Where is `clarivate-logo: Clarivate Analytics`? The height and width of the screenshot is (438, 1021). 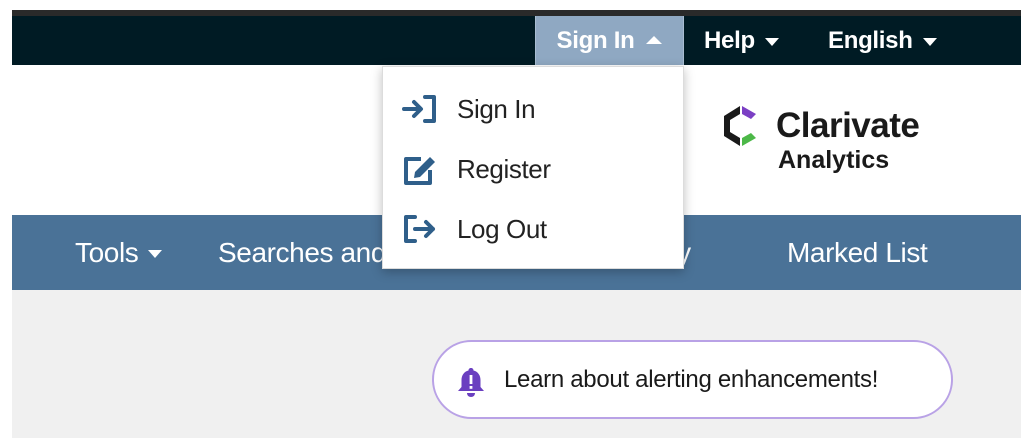
clarivate-logo: Clarivate Analytics is located at coordinates (833, 140).